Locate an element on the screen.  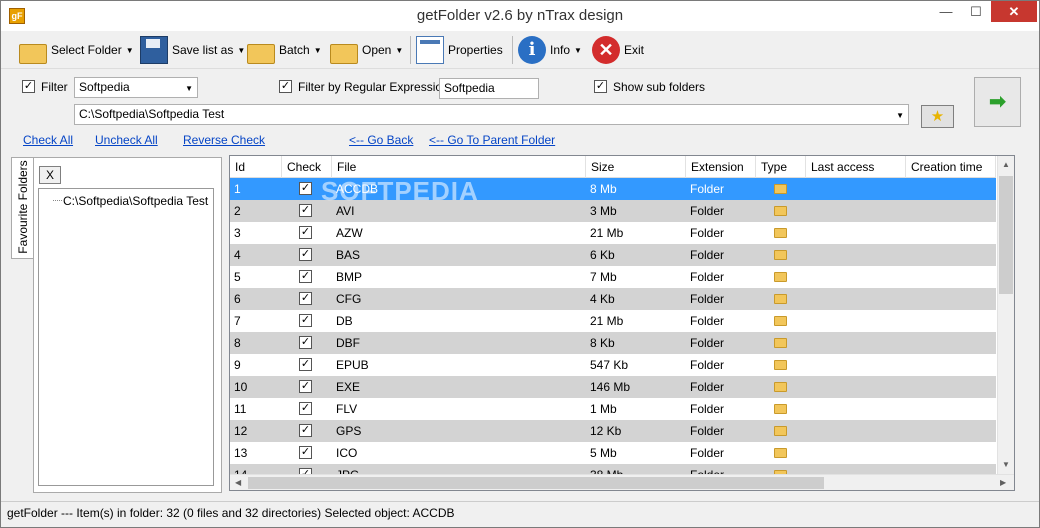
table-row: 11 FLV 1 Mb Folder ✓ is located at coordinates (613, 409).